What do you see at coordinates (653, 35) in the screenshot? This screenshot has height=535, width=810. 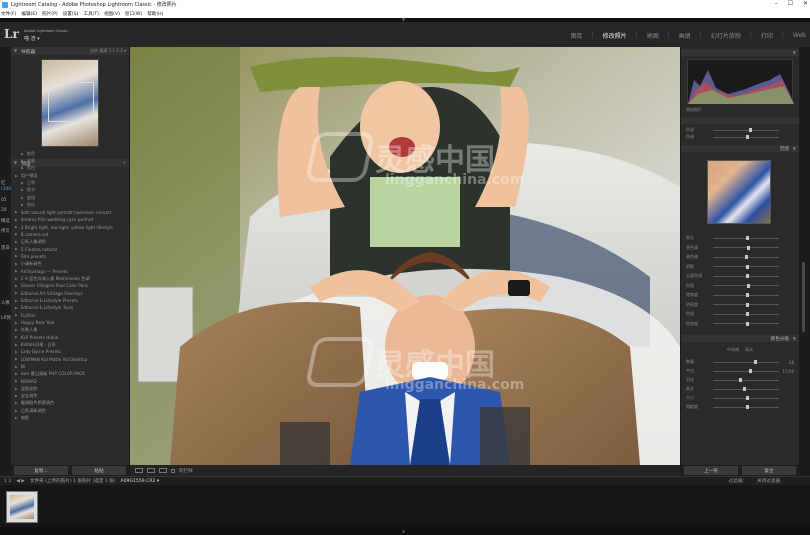 I see `module-2: 地图` at bounding box center [653, 35].